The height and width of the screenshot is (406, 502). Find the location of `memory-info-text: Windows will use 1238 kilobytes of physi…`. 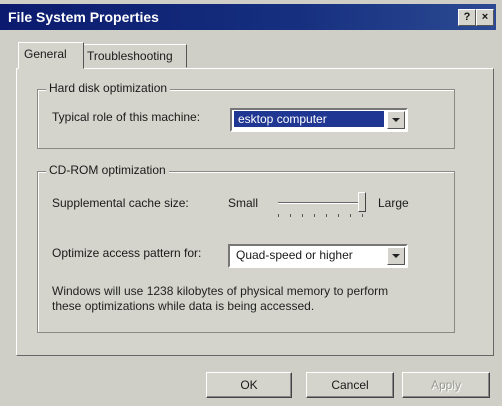

memory-info-text: Windows will use 1238 kilobytes of physi… is located at coordinates (220, 299).